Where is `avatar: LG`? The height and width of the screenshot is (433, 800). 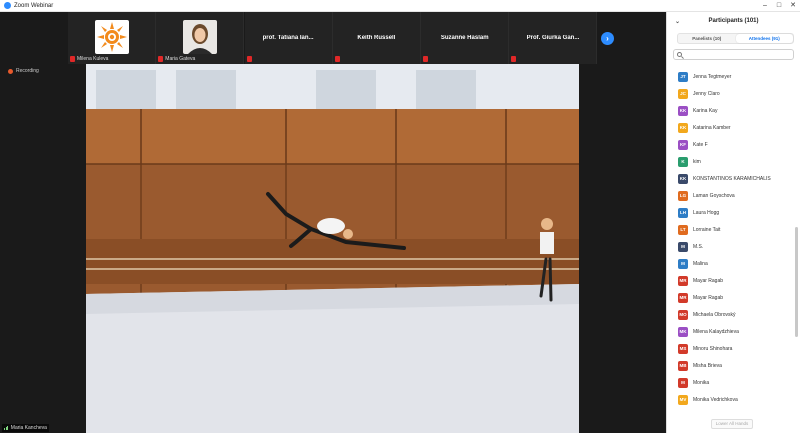 avatar: LG is located at coordinates (683, 195).